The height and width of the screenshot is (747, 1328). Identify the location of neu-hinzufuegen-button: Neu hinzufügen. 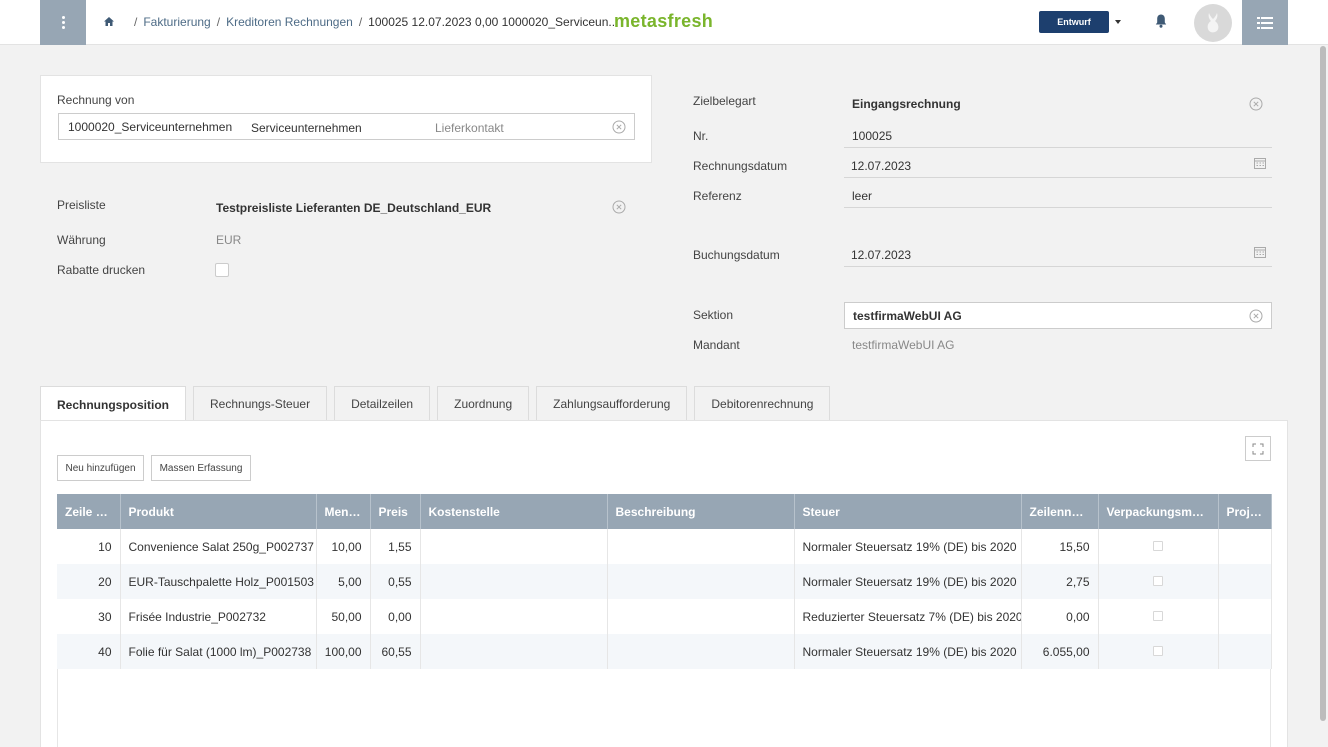
(100, 468).